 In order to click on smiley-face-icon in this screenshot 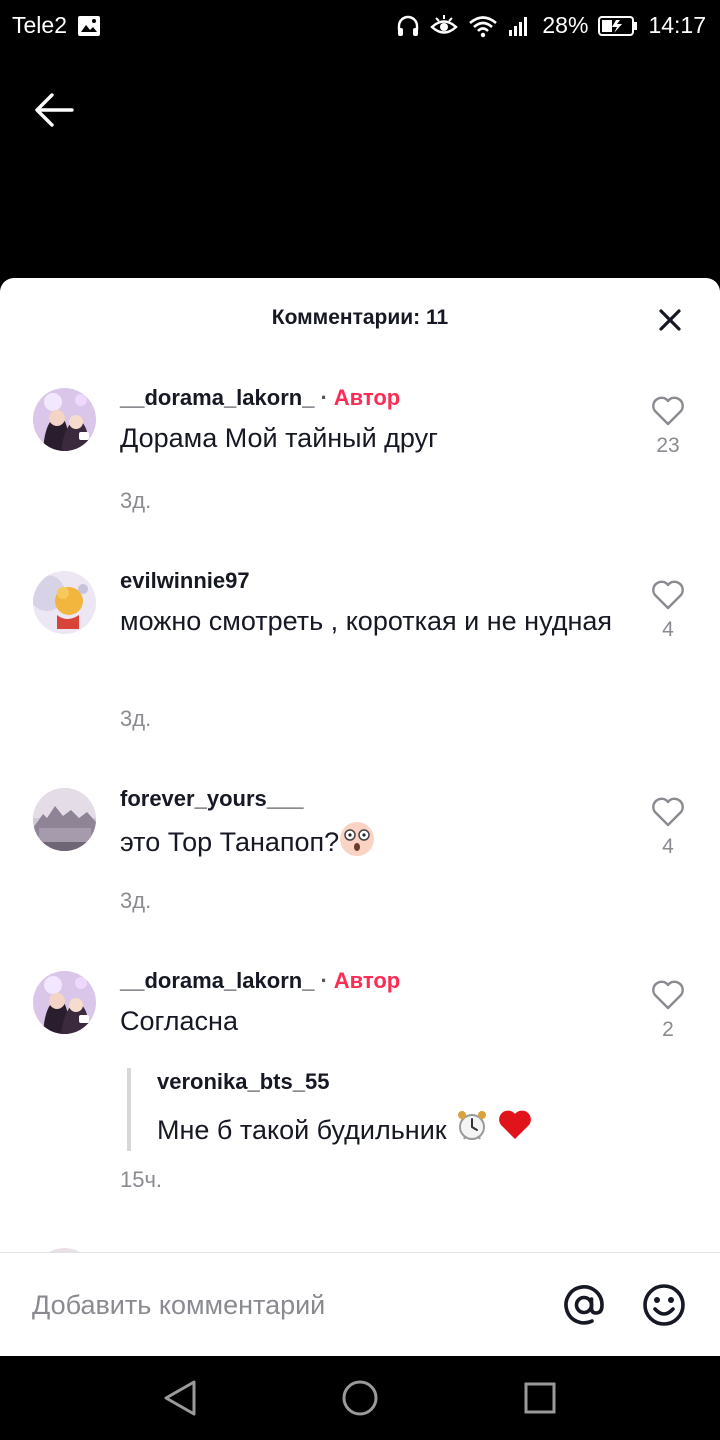, I will do `click(664, 1305)`.